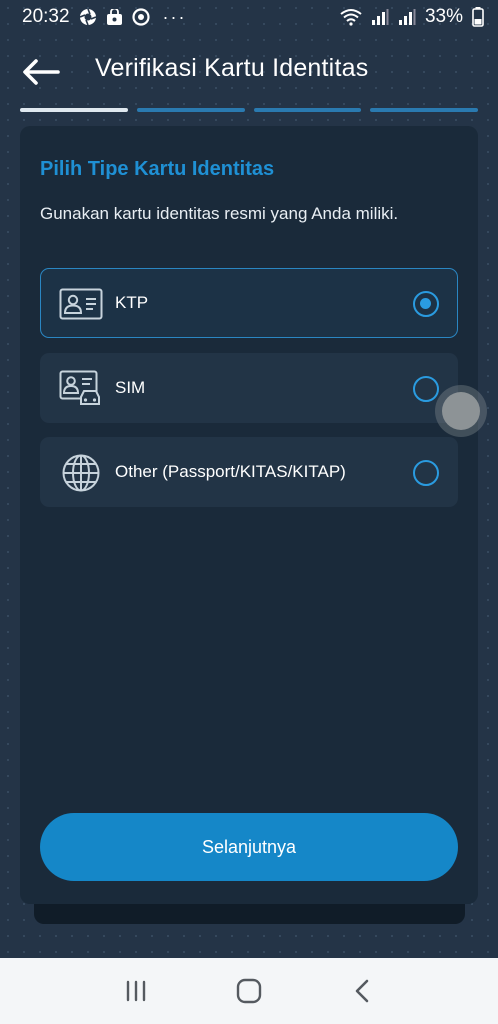  What do you see at coordinates (81, 304) in the screenshot?
I see `id-card-icon` at bounding box center [81, 304].